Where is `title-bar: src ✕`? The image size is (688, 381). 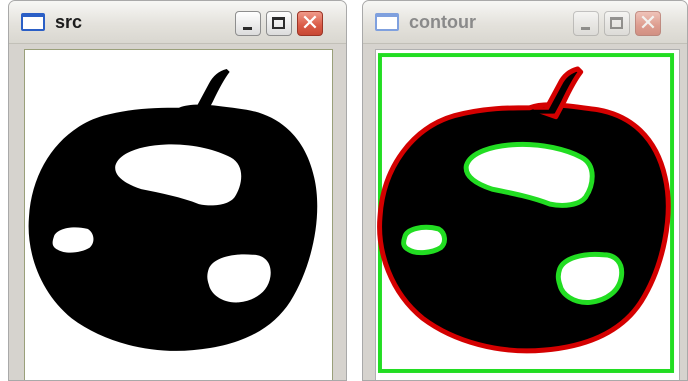
title-bar: src ✕ is located at coordinates (177, 22).